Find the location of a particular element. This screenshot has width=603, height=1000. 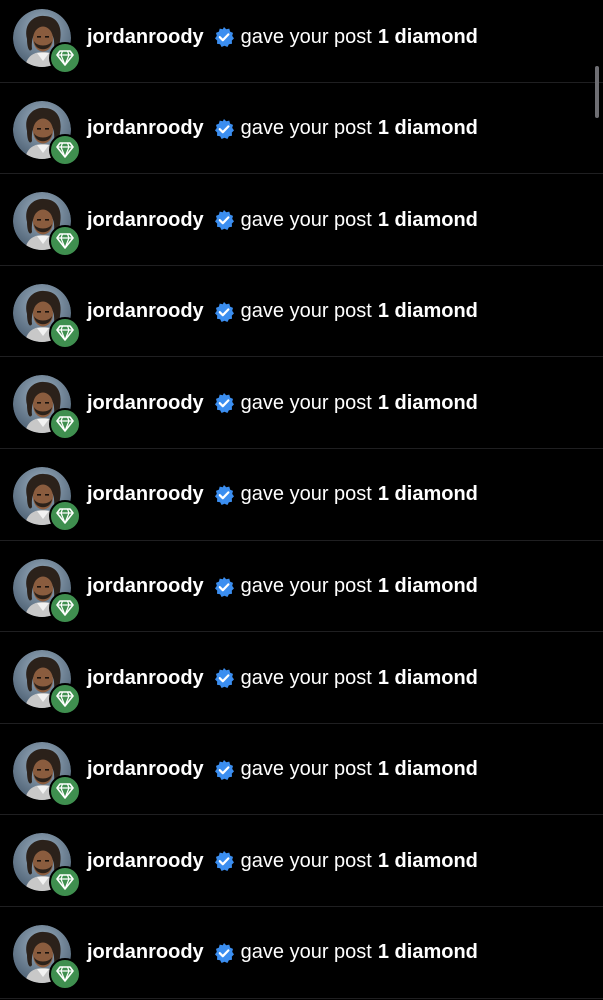

scrollbar is located at coordinates (597, 92).